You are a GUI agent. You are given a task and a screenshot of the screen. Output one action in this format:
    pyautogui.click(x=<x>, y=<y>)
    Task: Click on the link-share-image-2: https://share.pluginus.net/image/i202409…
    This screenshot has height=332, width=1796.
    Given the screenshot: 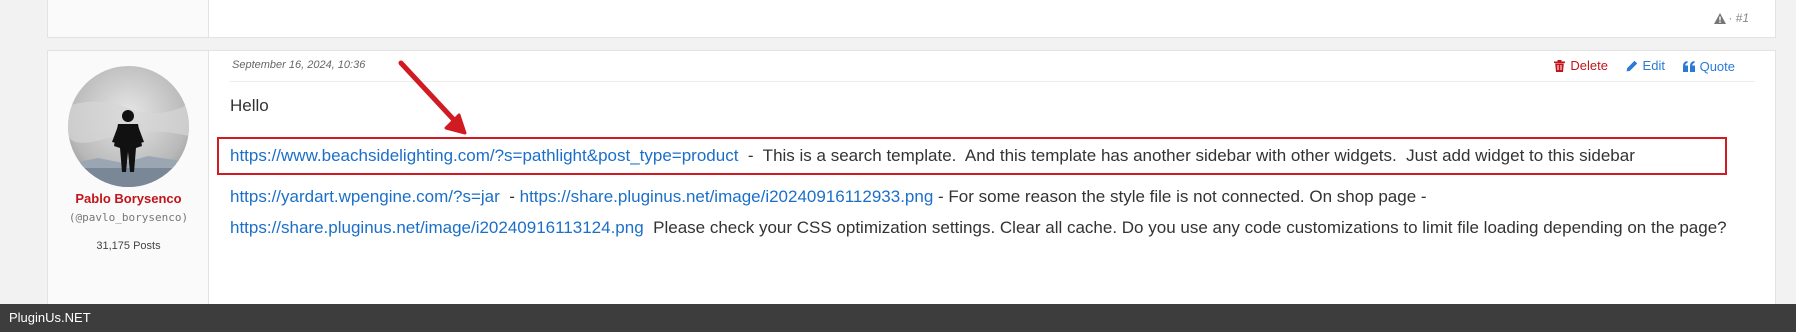 What is the action you would take?
    pyautogui.click(x=437, y=227)
    